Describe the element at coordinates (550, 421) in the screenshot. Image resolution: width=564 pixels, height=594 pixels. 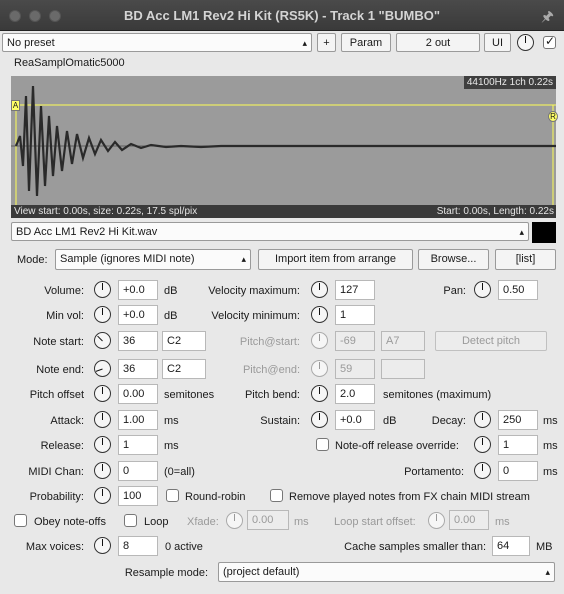
I see `decay-unit: ms` at that location.